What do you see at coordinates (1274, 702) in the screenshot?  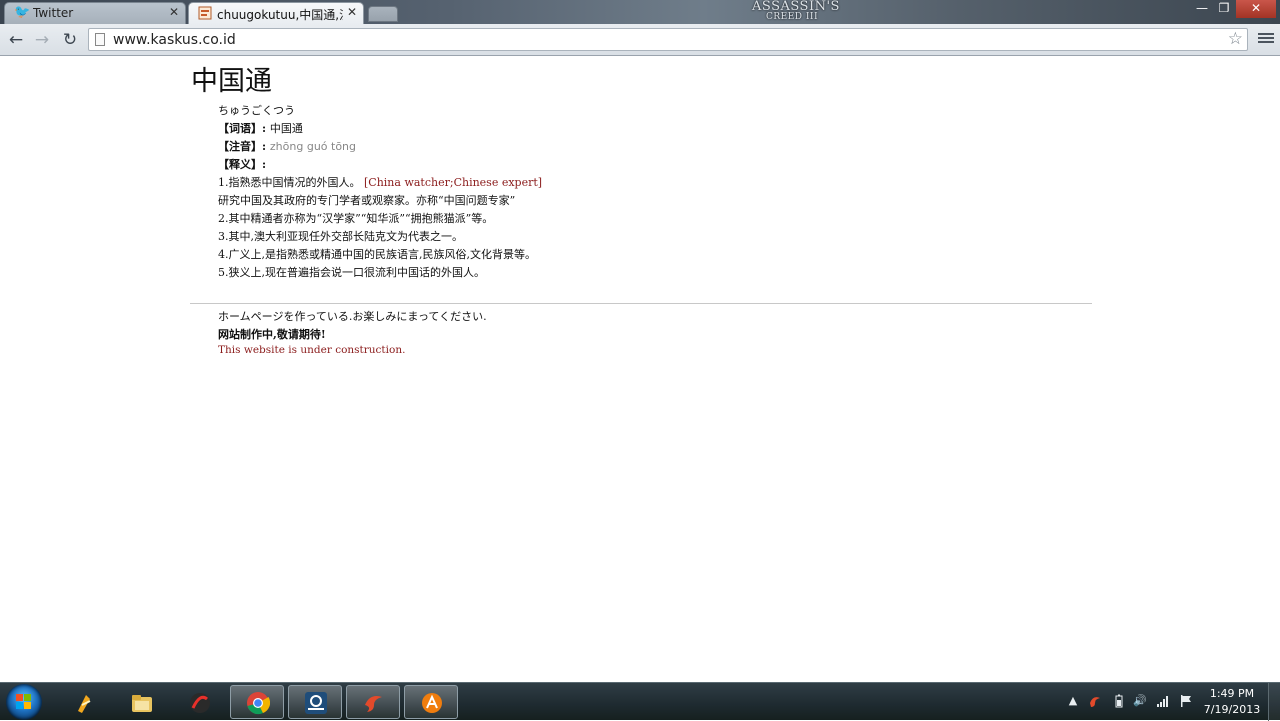 I see `show-desktop-button` at bounding box center [1274, 702].